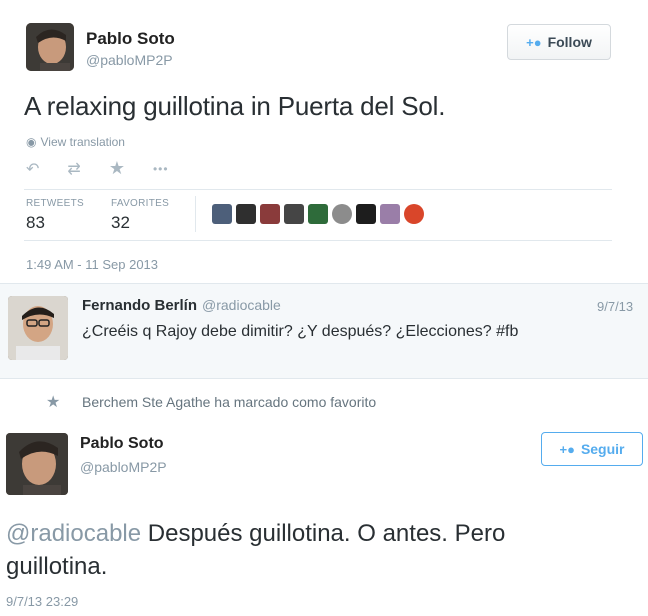 This screenshot has height=616, width=648. I want to click on stats-bottom-divider, so click(318, 240).